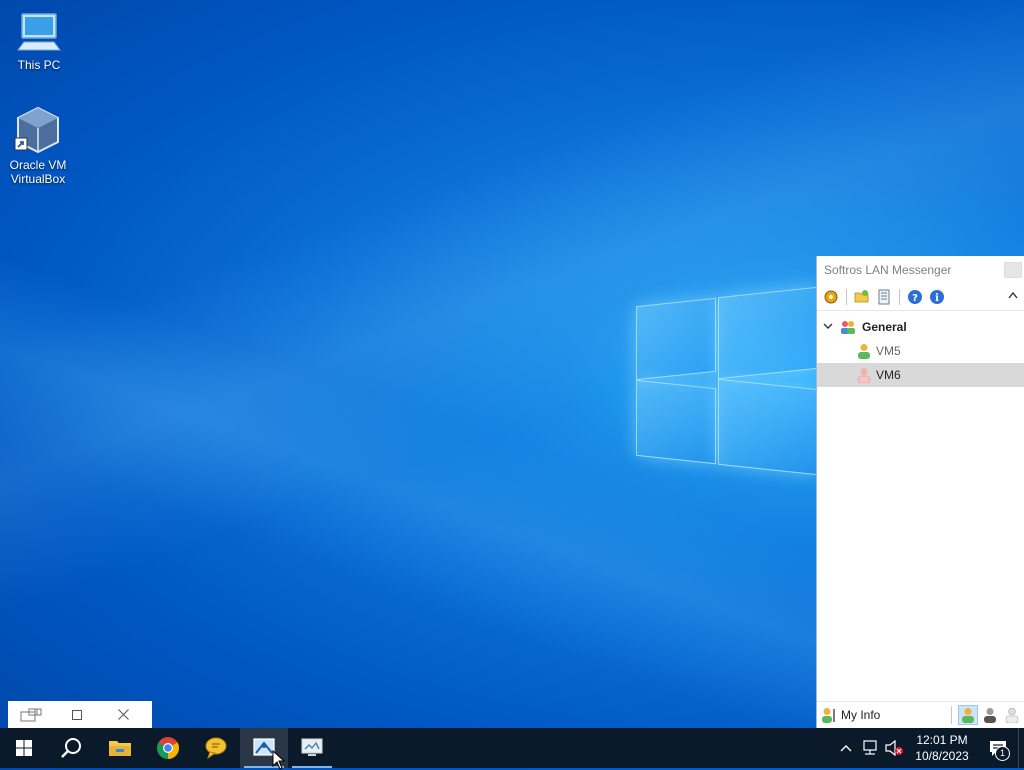  Describe the element at coordinates (864, 375) in the screenshot. I see `user-away-icon` at that location.